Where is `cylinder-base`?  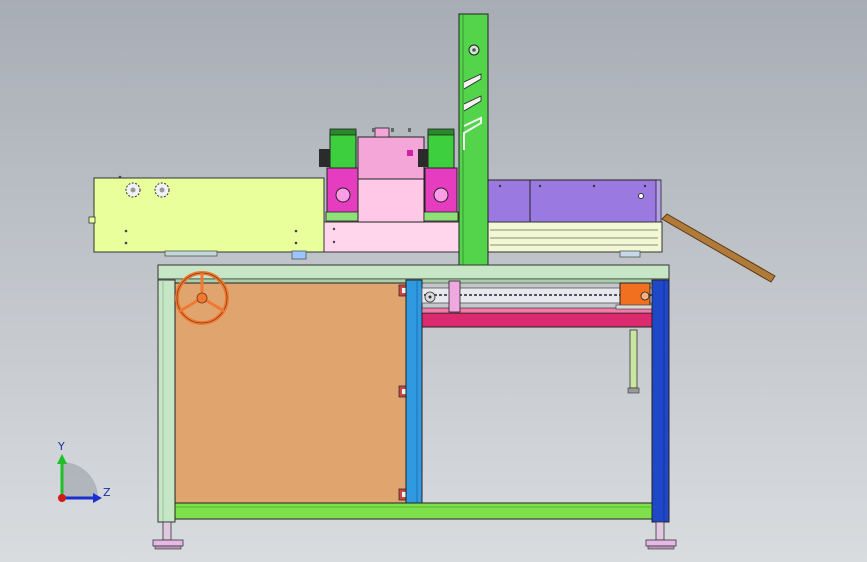
cylinder-base is located at coordinates (635, 307).